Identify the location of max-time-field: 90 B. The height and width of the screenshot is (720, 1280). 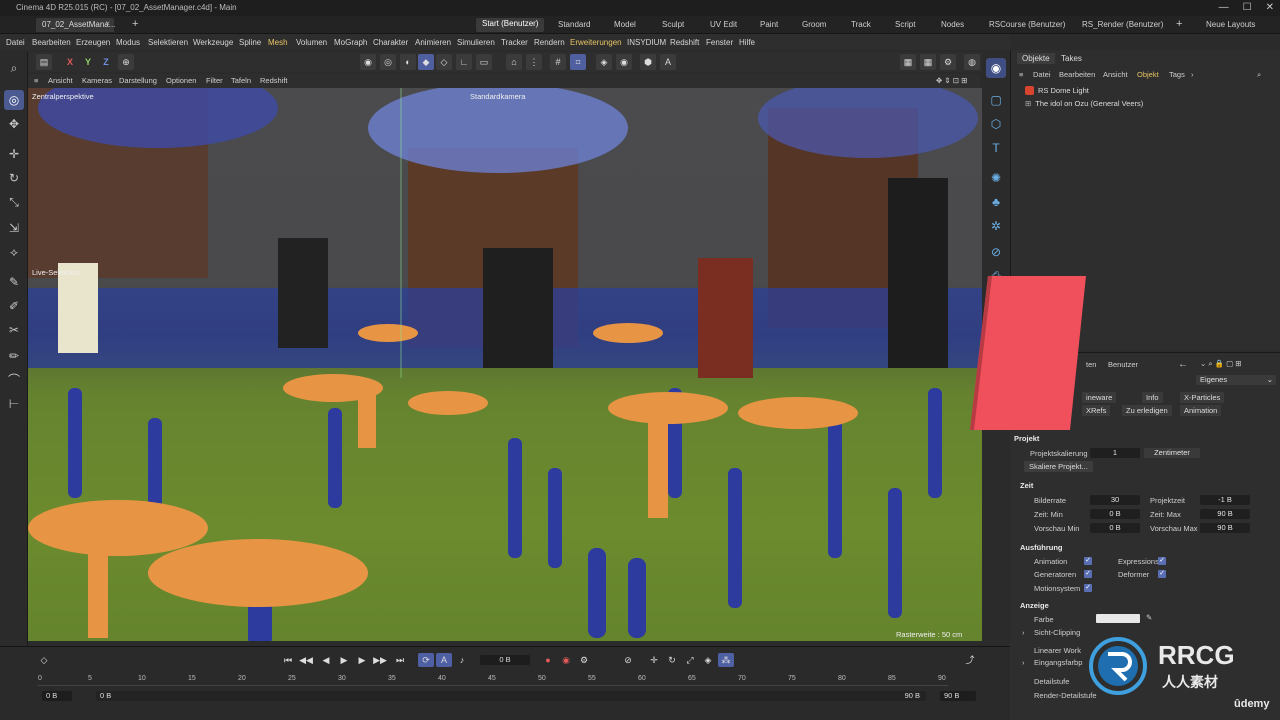
(1225, 514).